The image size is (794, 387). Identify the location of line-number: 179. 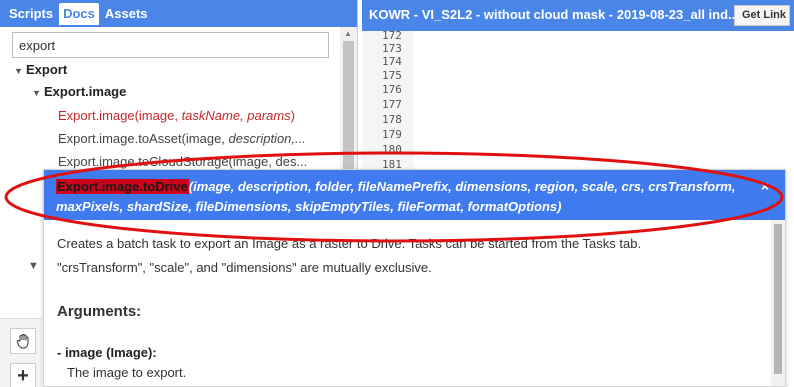
(392, 134).